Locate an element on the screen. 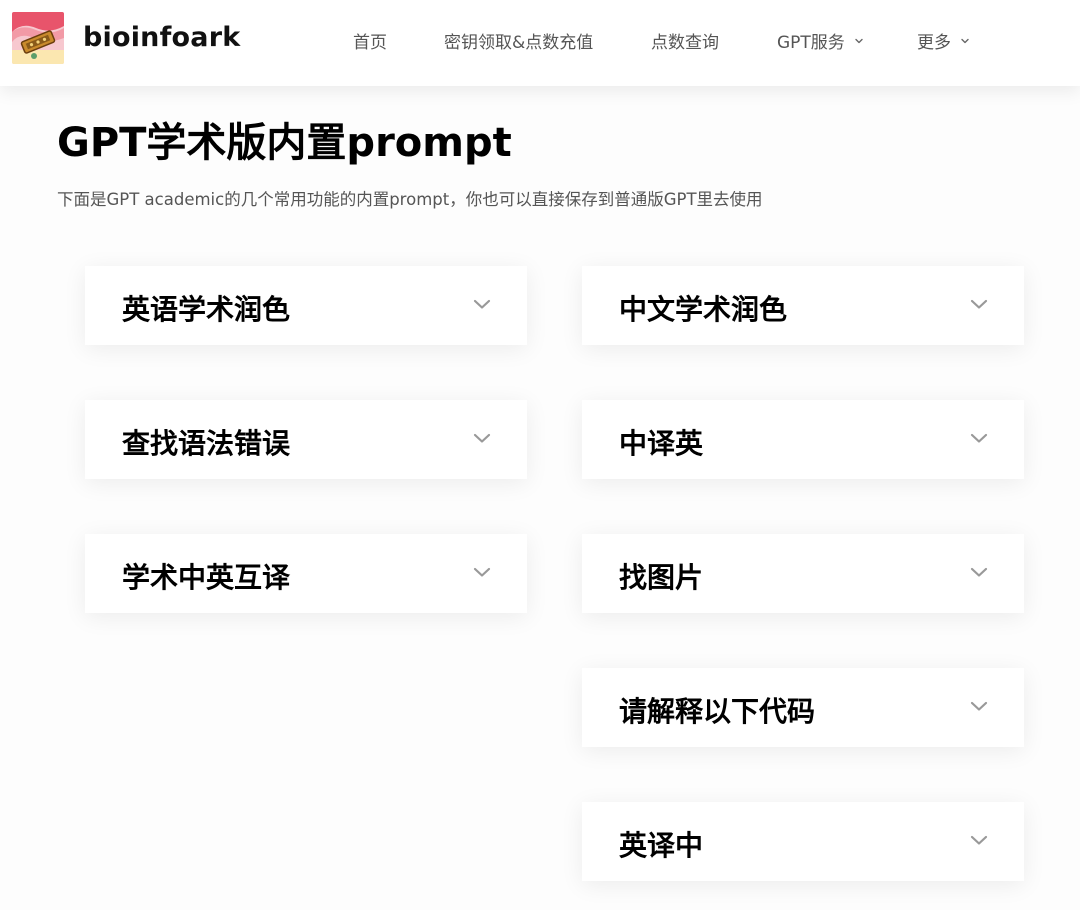  nav-home: 首页 is located at coordinates (370, 40).